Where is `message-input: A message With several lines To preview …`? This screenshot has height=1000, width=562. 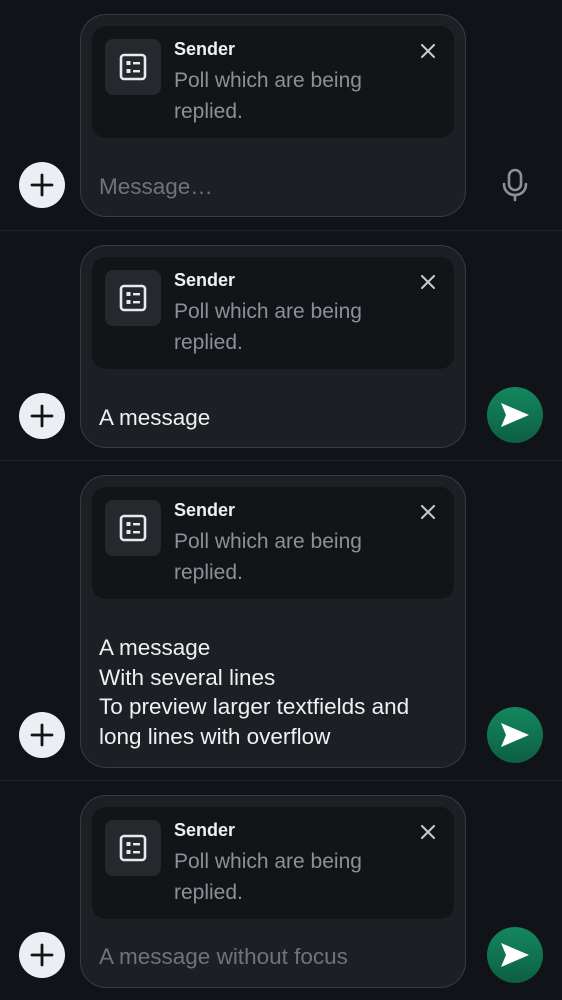 message-input: A message With several lines To preview … is located at coordinates (254, 692).